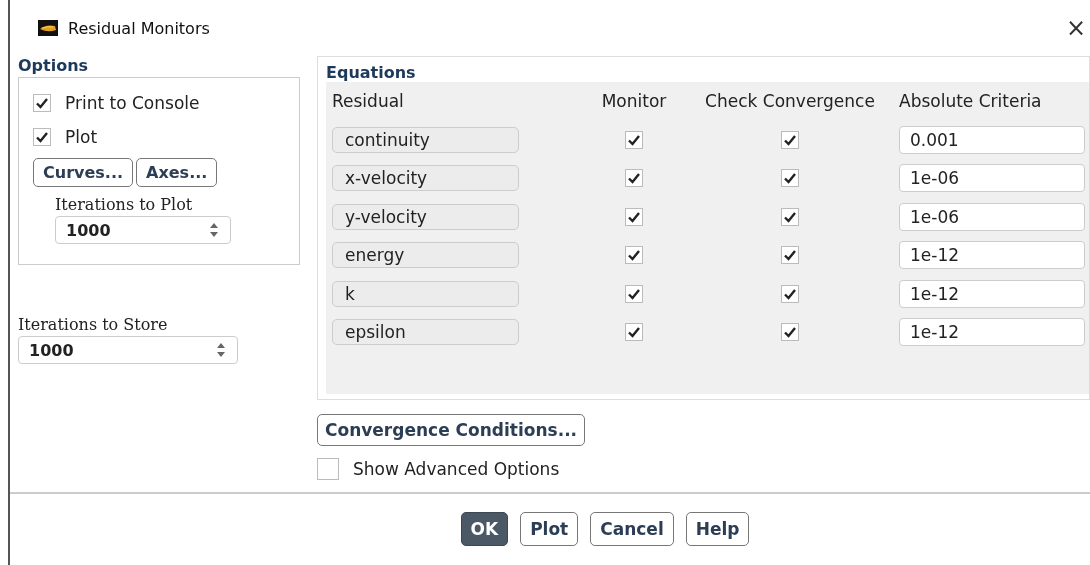 This screenshot has width=1090, height=565. What do you see at coordinates (139, 28) in the screenshot?
I see `window-title: Residual Monitors` at bounding box center [139, 28].